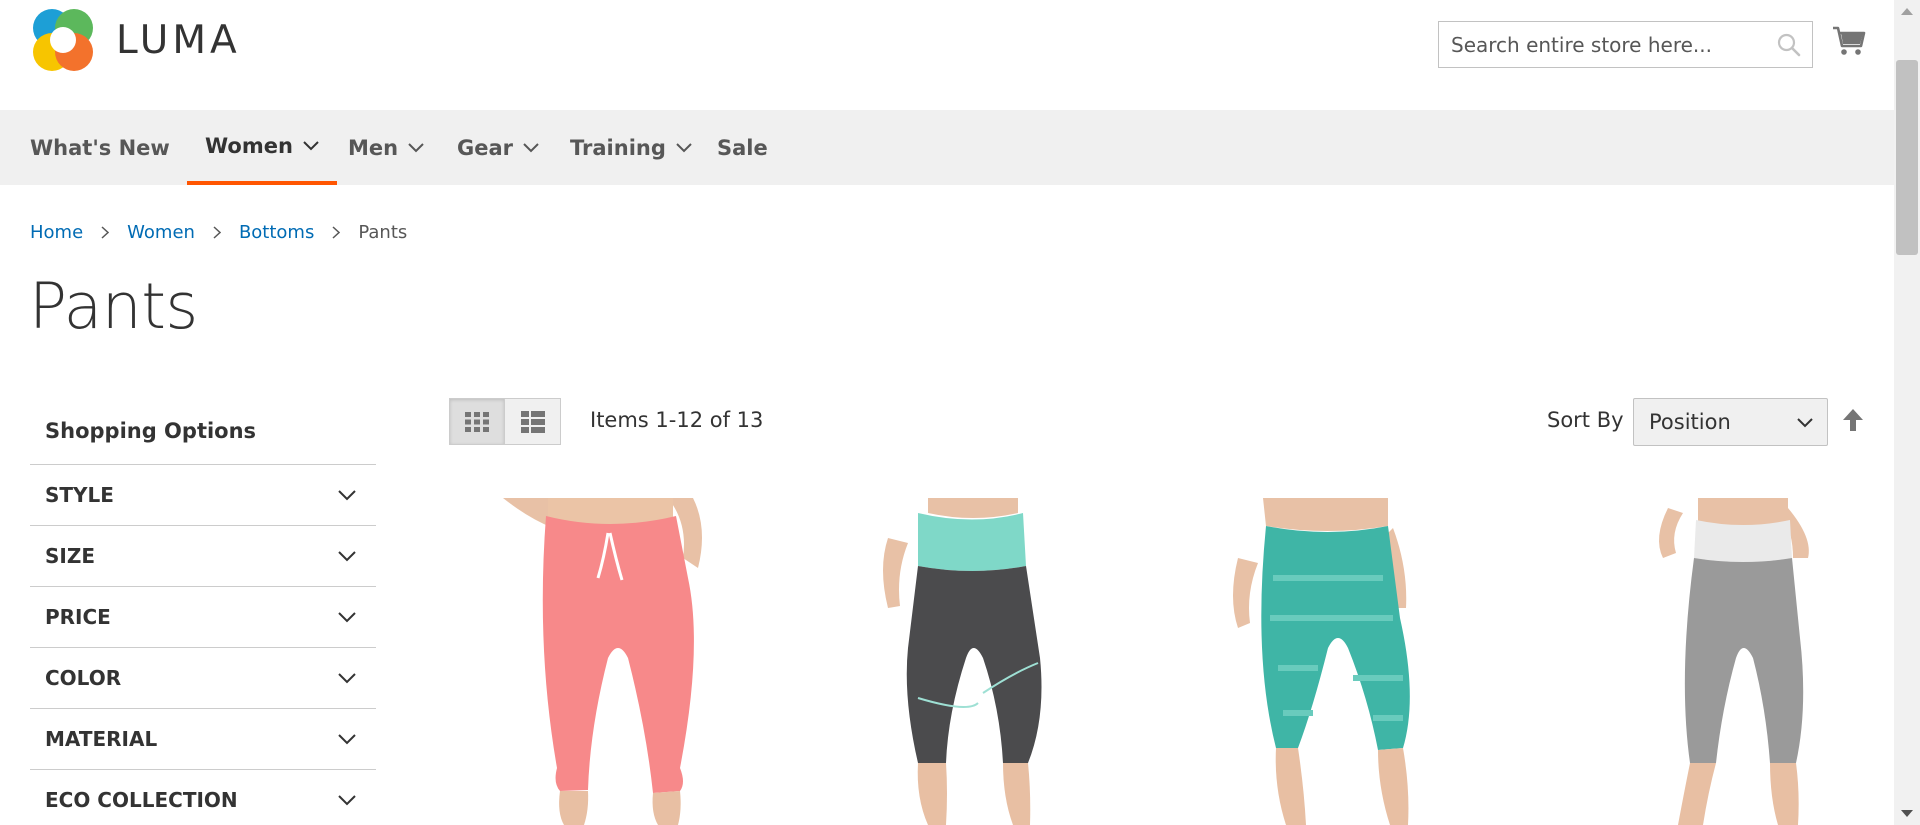 This screenshot has width=1920, height=825. Describe the element at coordinates (276, 232) in the screenshot. I see `breadcrumb-link-bottoms: Bottoms` at that location.